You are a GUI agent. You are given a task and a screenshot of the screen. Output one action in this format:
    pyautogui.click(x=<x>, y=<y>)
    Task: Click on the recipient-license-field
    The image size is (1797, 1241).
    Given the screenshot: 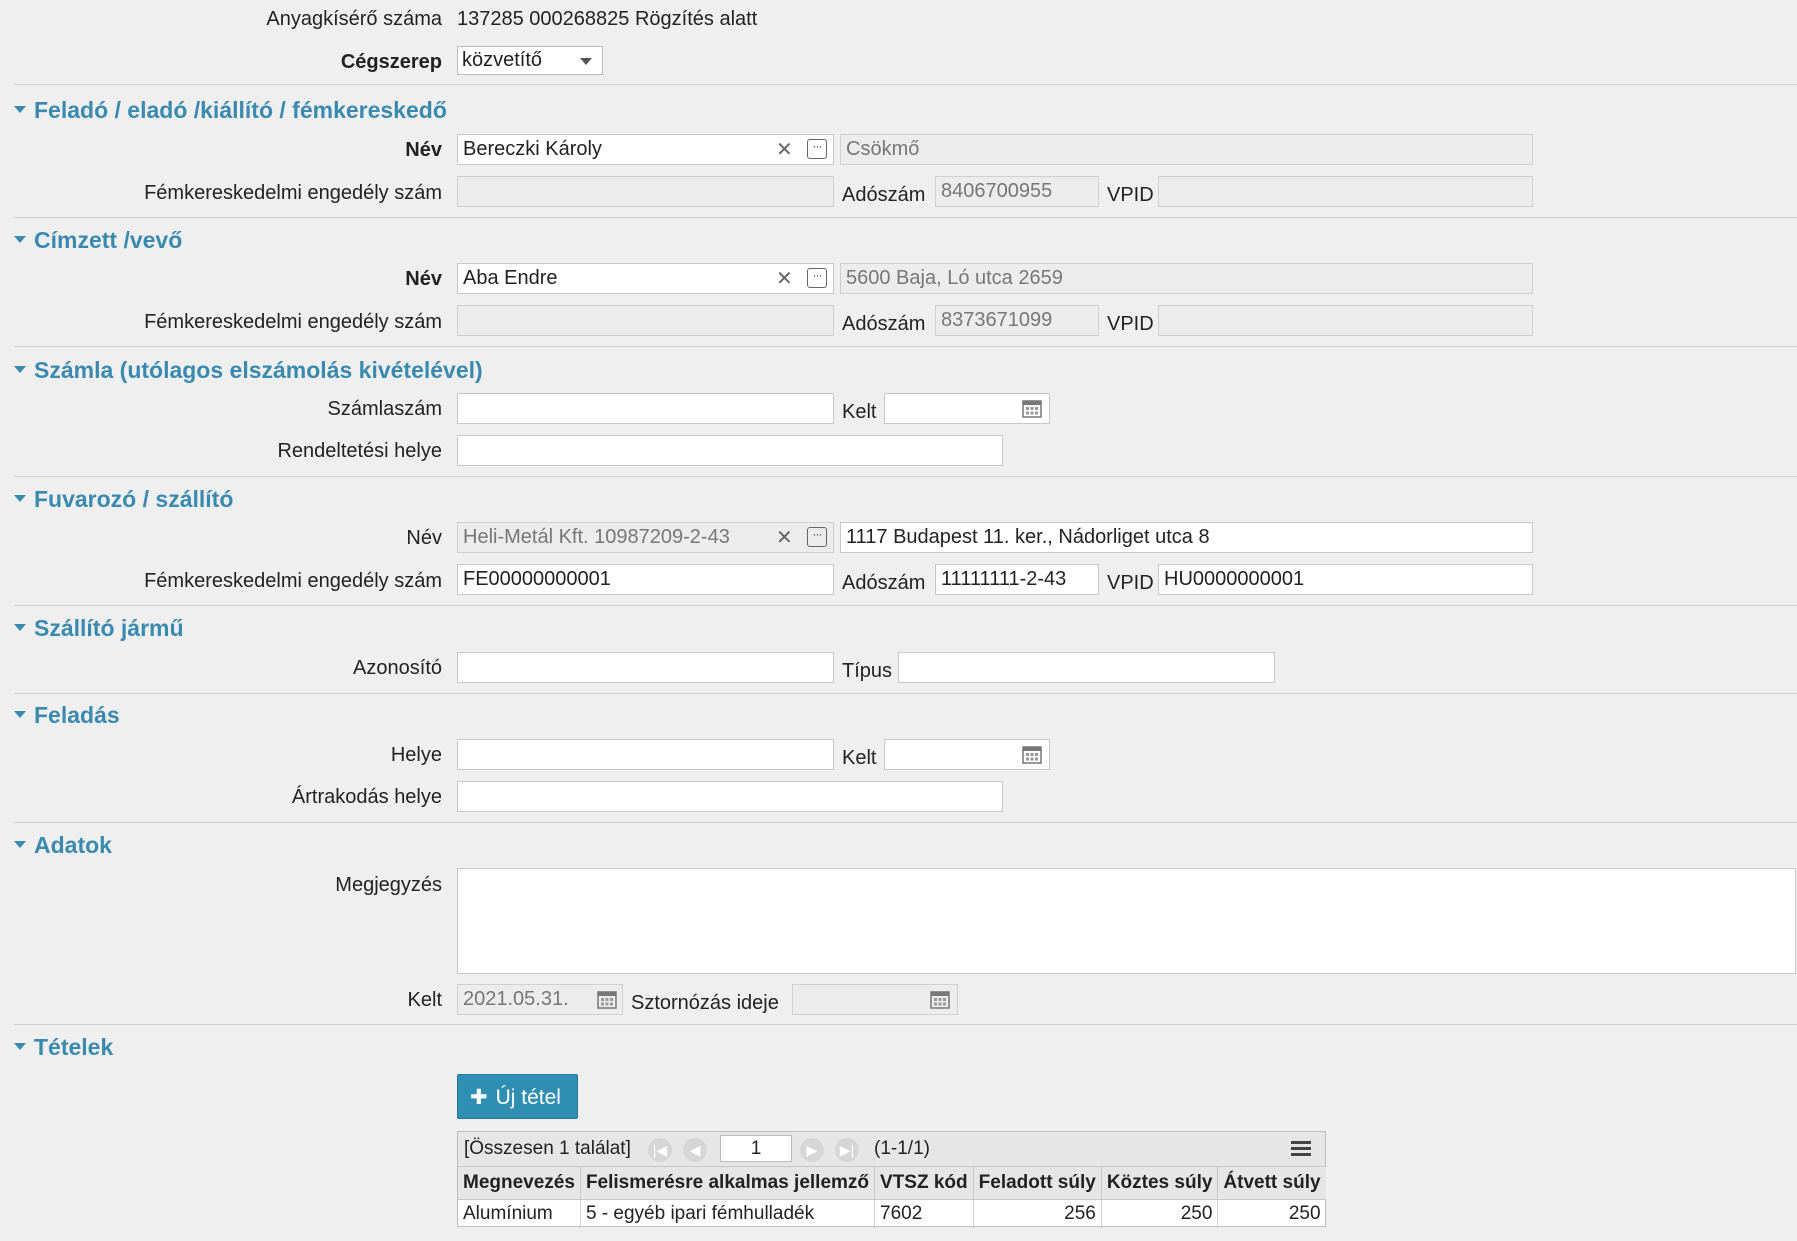 What is the action you would take?
    pyautogui.click(x=645, y=320)
    